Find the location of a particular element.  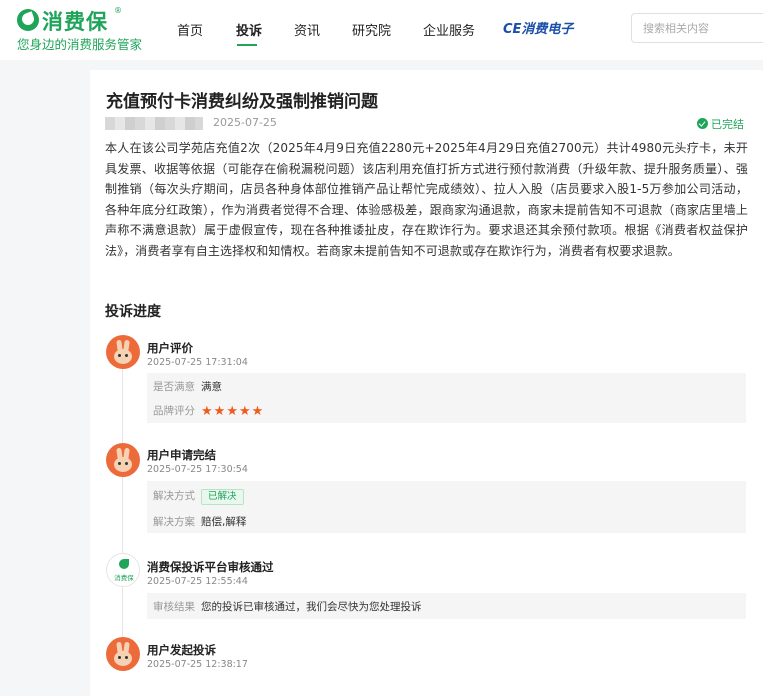

logo-name: 消费保 is located at coordinates (75, 22).